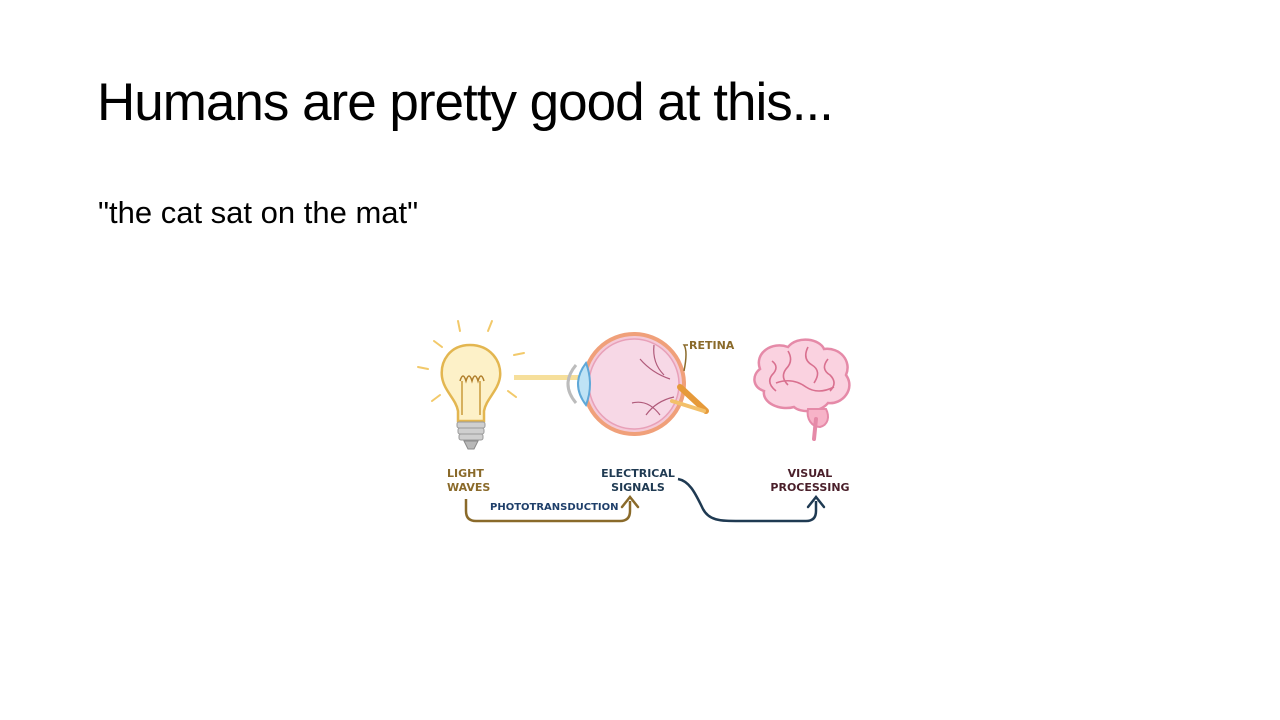  Describe the element at coordinates (802, 389) in the screenshot. I see `brain-icon` at that location.